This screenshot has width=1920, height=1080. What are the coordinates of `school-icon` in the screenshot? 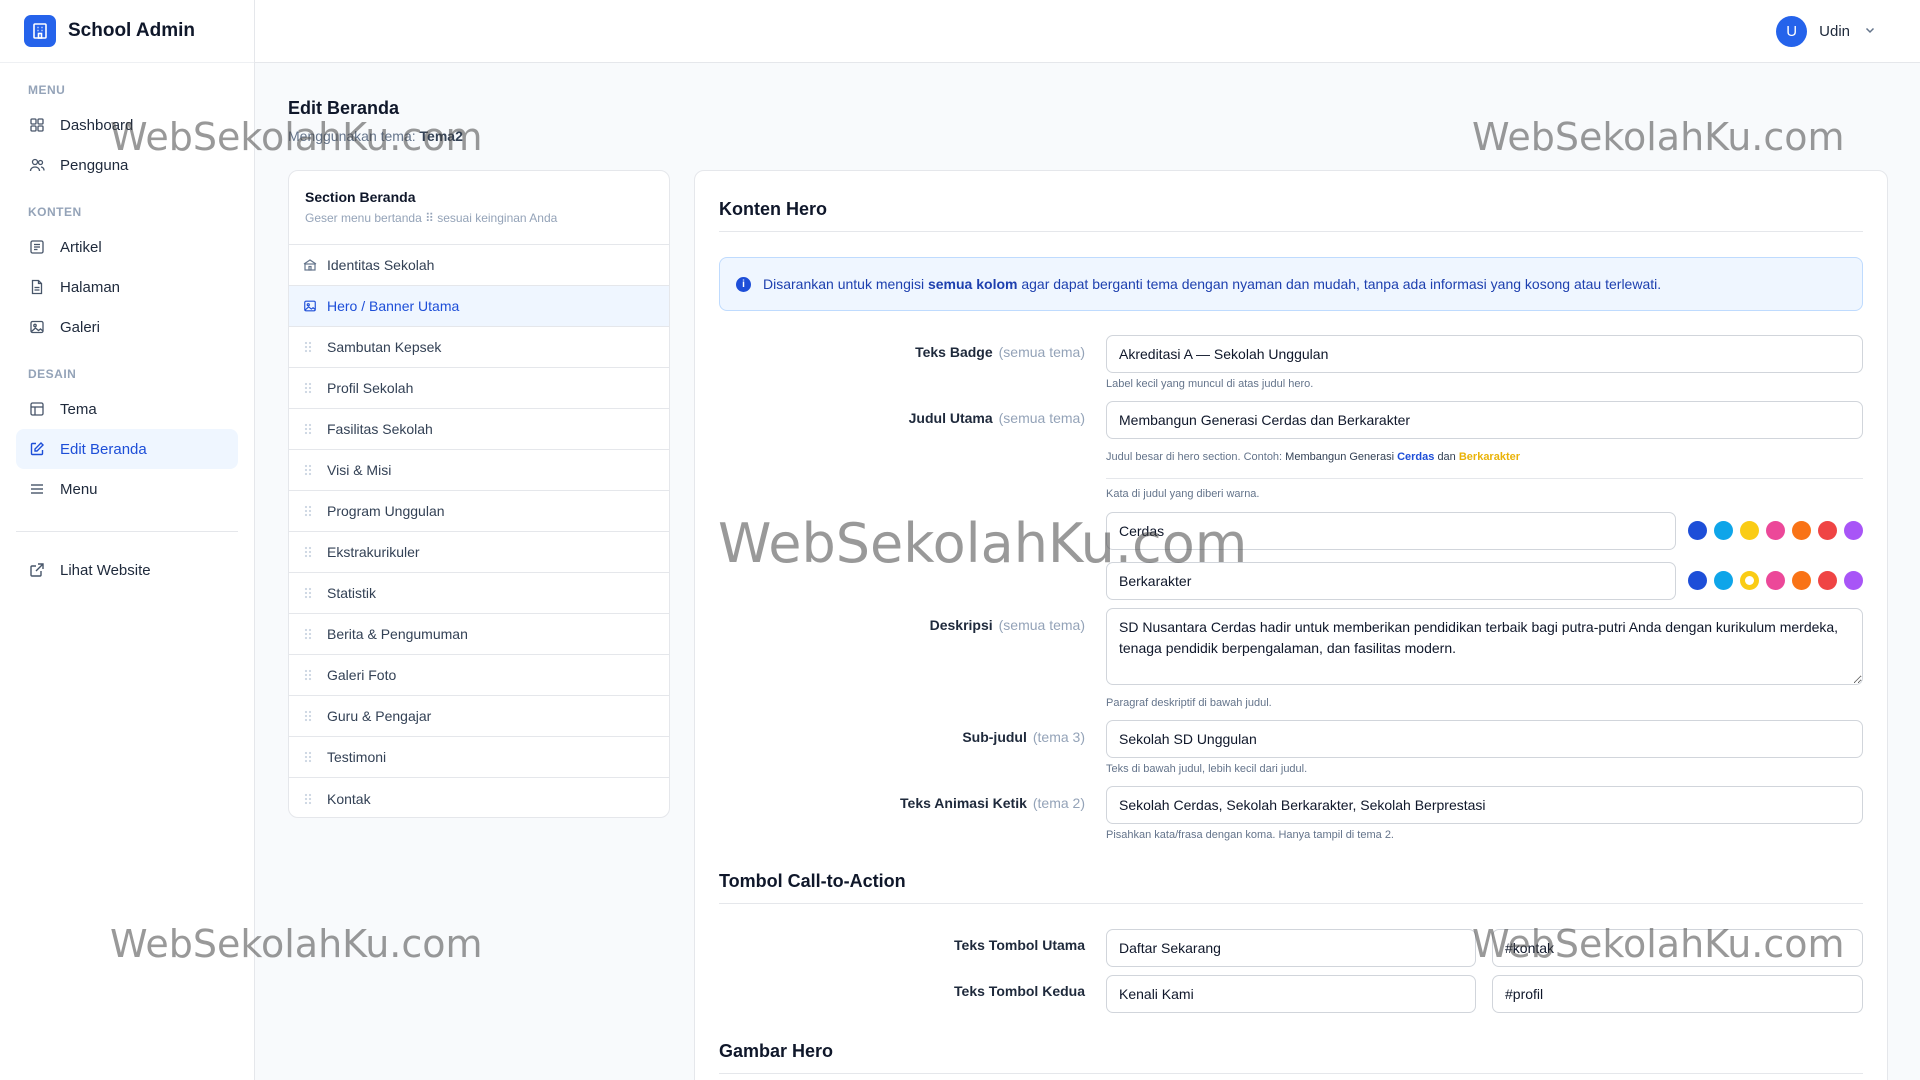 It's located at (310, 265).